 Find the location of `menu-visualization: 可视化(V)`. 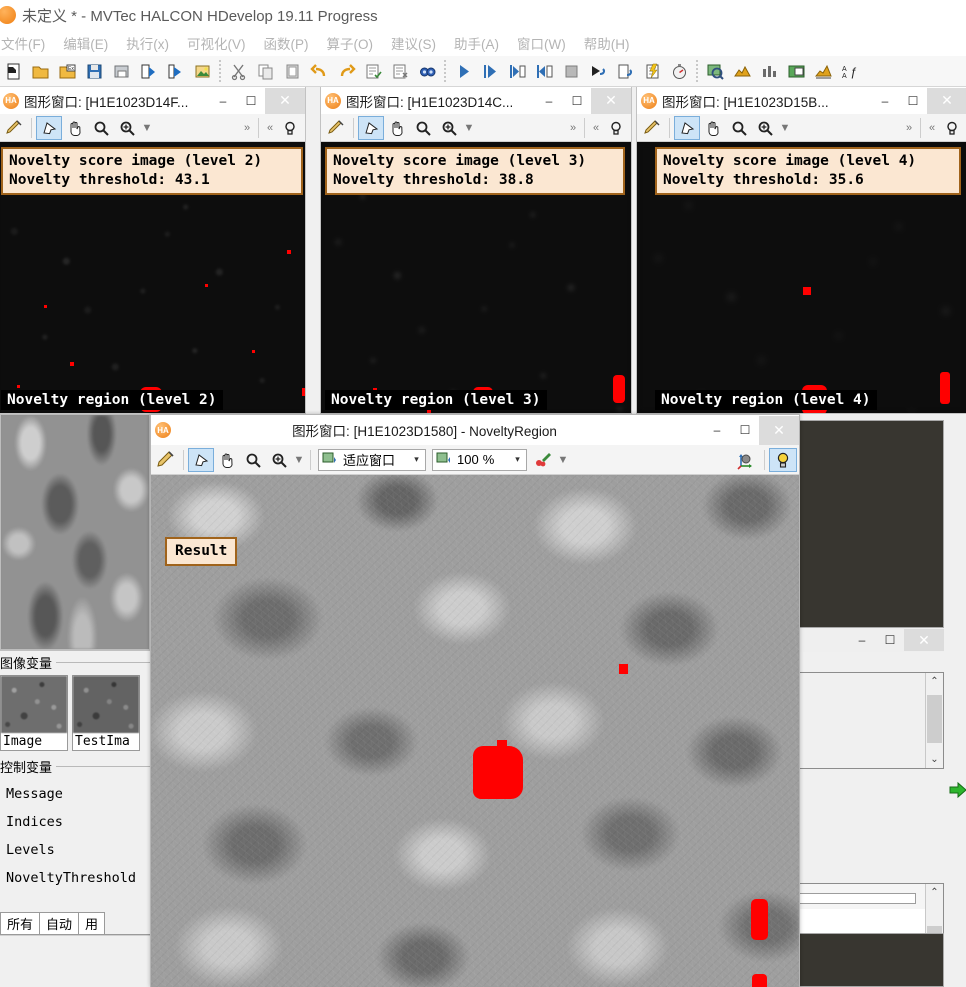

menu-visualization: 可视化(V) is located at coordinates (216, 43).